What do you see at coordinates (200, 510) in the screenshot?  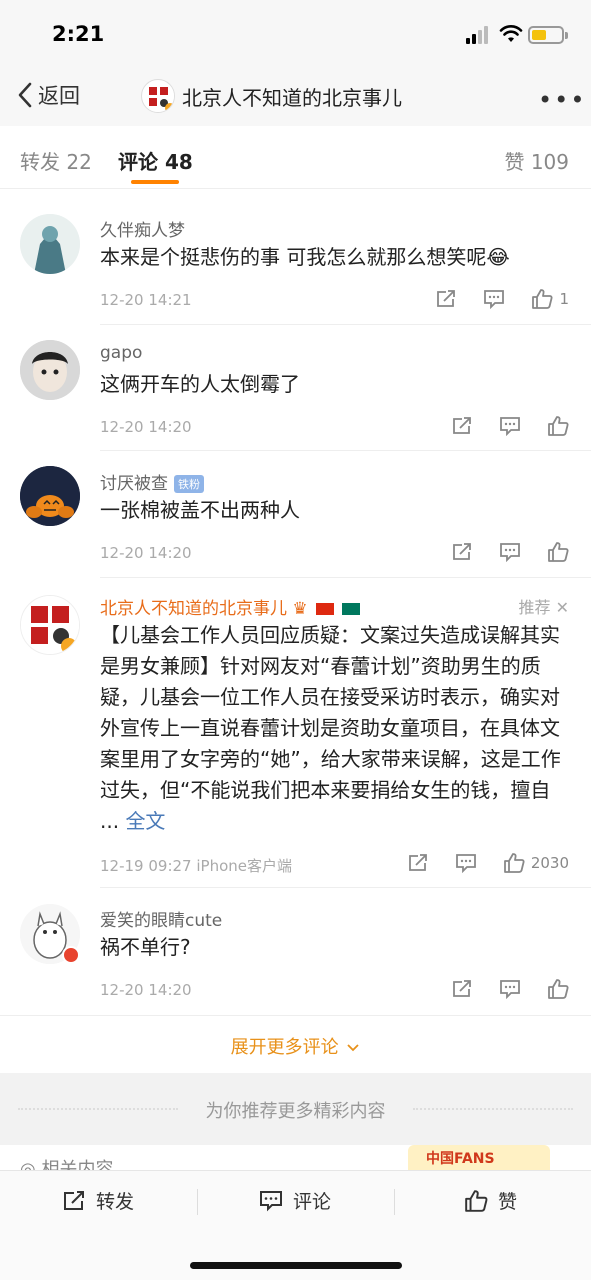 I see `comment-text: 一张棉被盖不出两种人` at bounding box center [200, 510].